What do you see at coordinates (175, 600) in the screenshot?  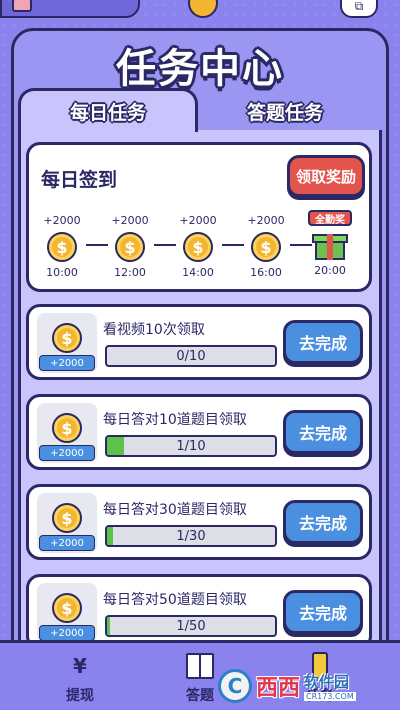 I see `task-label: 每日答对50道题目领取` at bounding box center [175, 600].